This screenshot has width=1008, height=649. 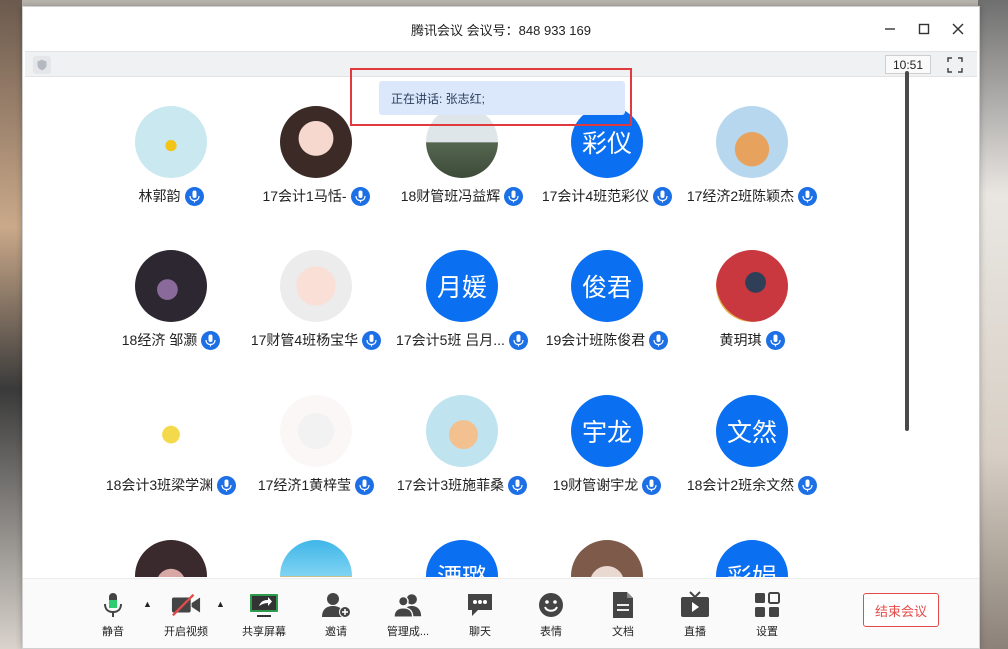 I want to click on close-icon, so click(x=958, y=29).